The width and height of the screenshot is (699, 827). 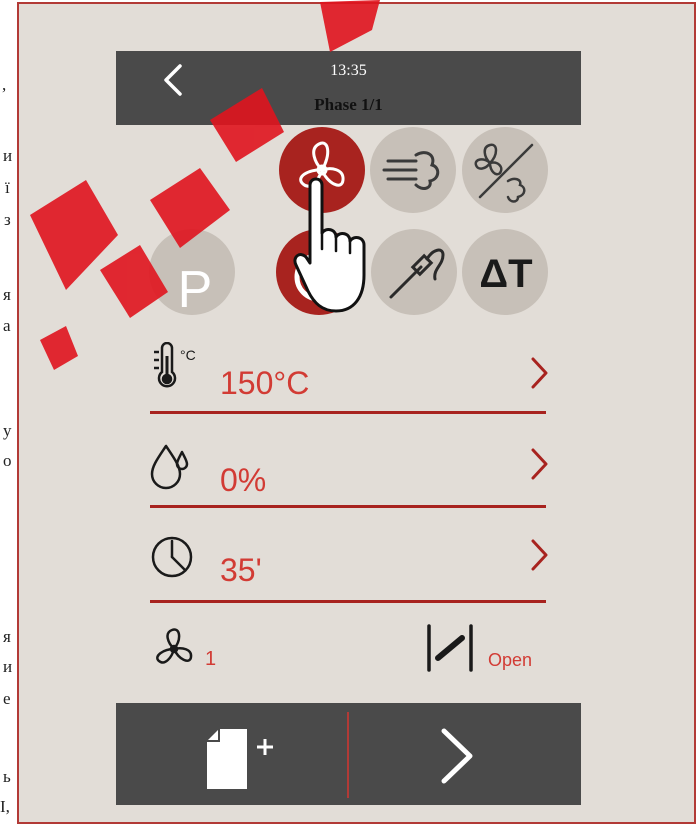 I want to click on new-document-icon, so click(x=240, y=759).